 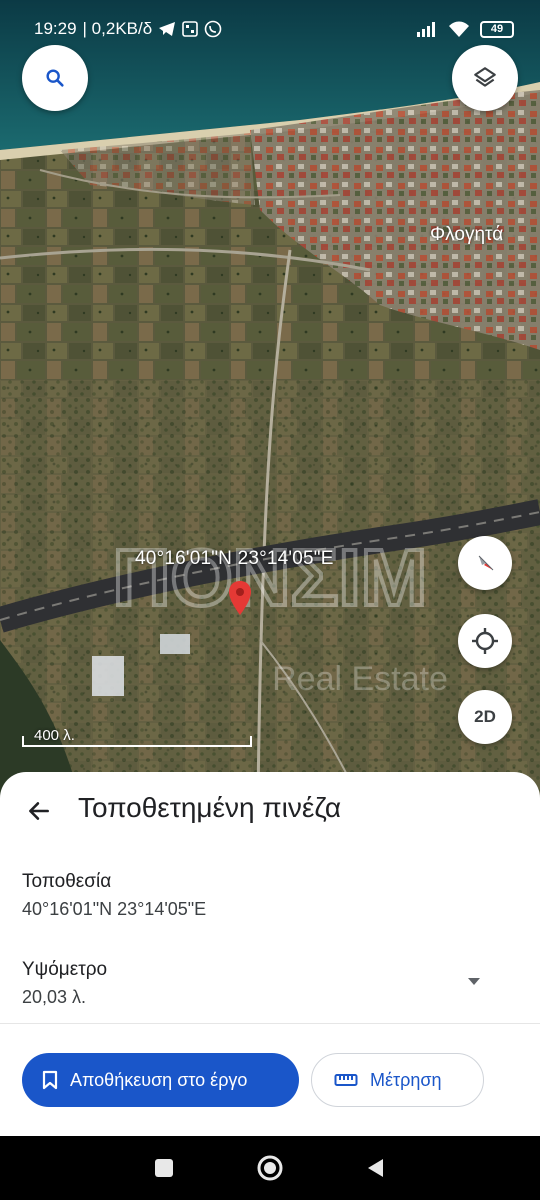 I want to click on location-value: 40°16'01"N 23°14'05"E, so click(x=114, y=909).